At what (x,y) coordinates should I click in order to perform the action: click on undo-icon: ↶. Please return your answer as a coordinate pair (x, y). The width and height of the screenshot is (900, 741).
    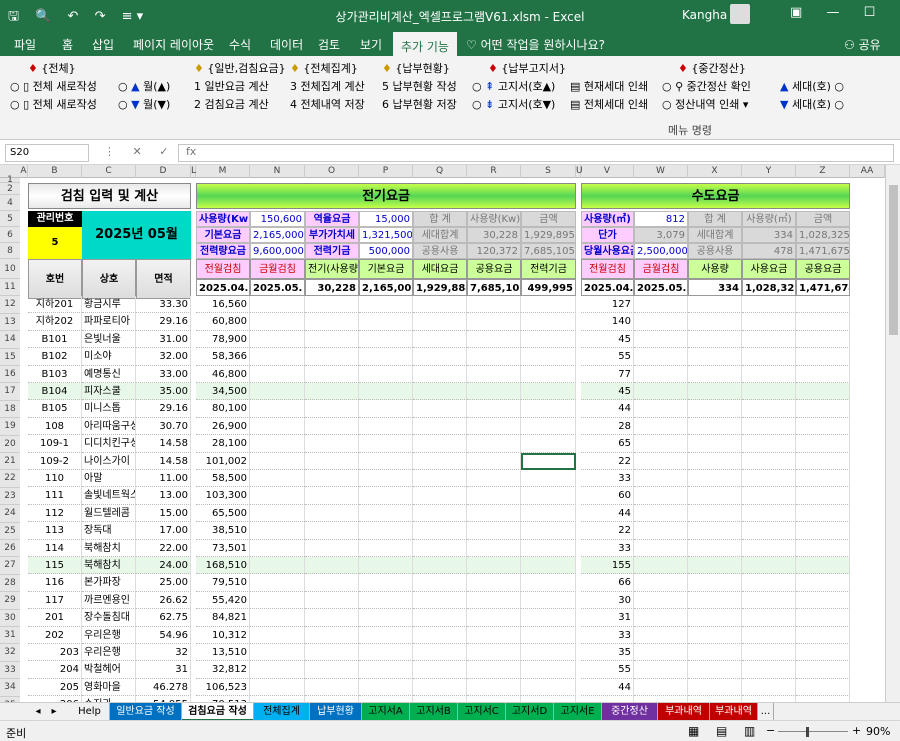
    Looking at the image, I should click on (73, 16).